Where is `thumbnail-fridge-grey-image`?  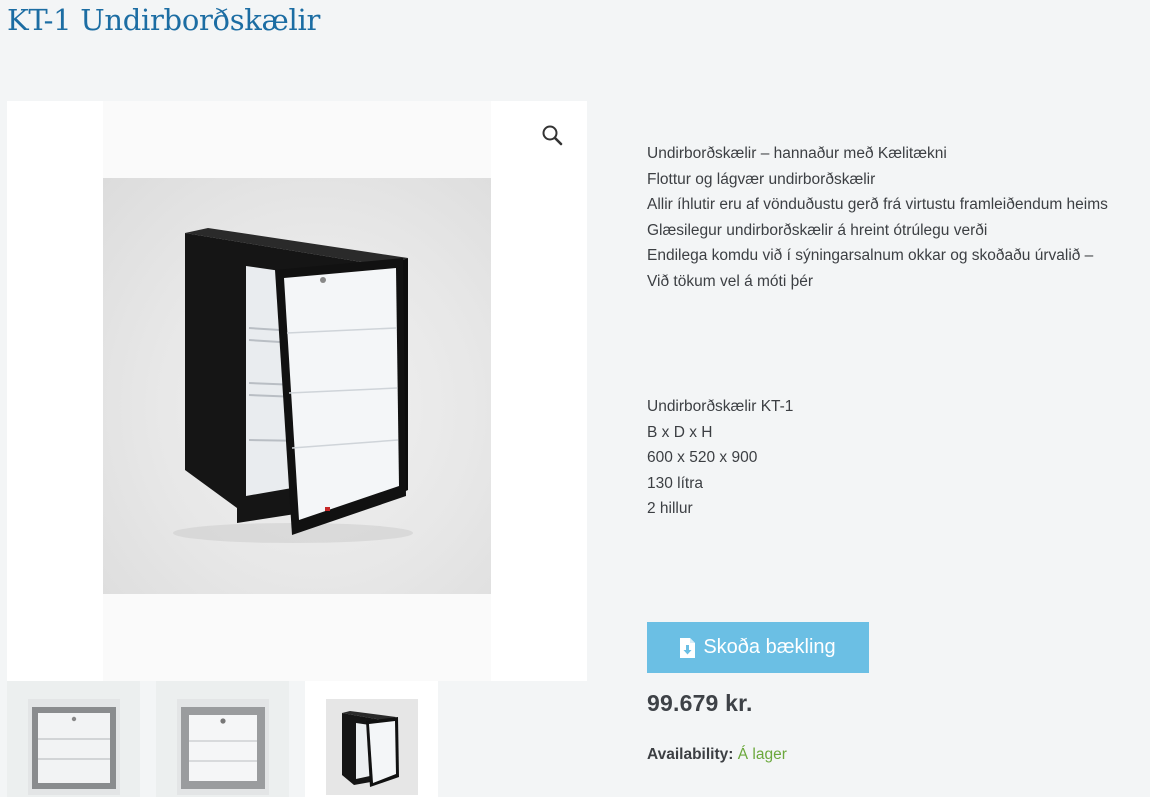 thumbnail-fridge-grey-image is located at coordinates (74, 747).